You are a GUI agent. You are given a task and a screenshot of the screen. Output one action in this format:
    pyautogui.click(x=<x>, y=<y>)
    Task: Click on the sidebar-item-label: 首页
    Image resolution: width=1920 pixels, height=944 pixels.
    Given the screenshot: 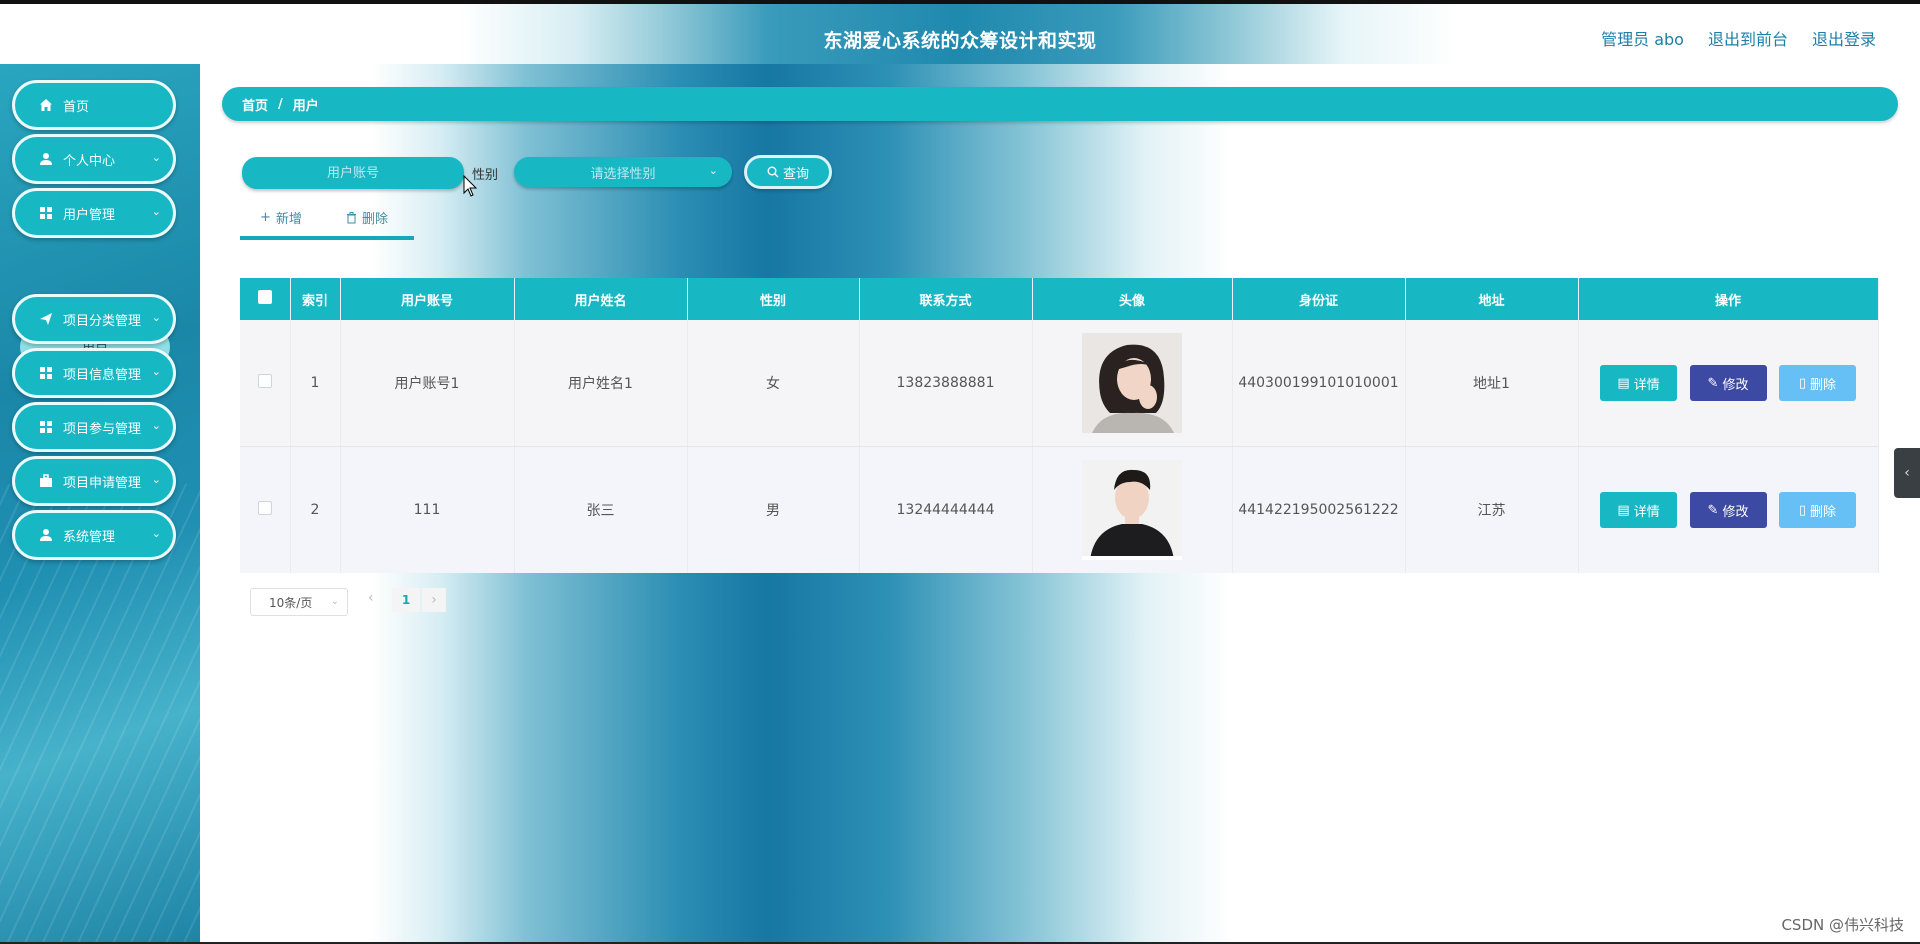 What is the action you would take?
    pyautogui.click(x=76, y=107)
    